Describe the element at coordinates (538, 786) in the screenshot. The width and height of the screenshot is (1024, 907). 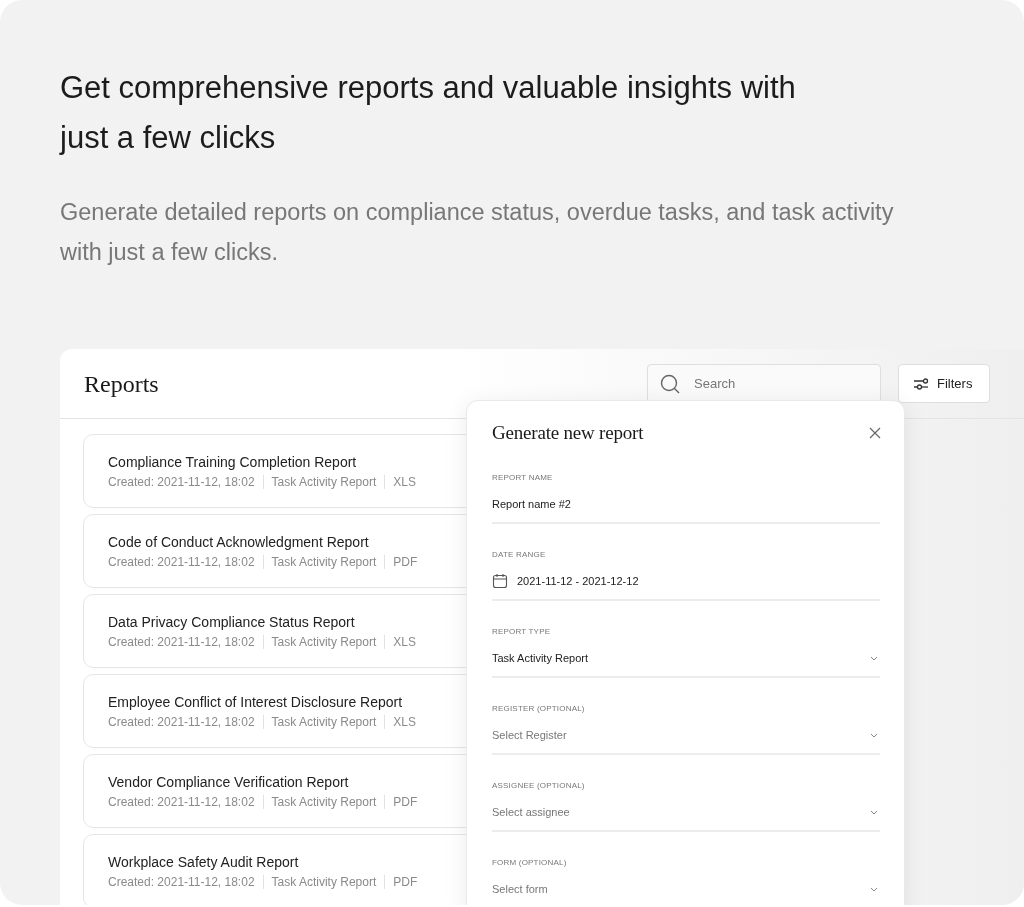
I see `field-label: ASSIGNEE (OPTIONAL)` at that location.